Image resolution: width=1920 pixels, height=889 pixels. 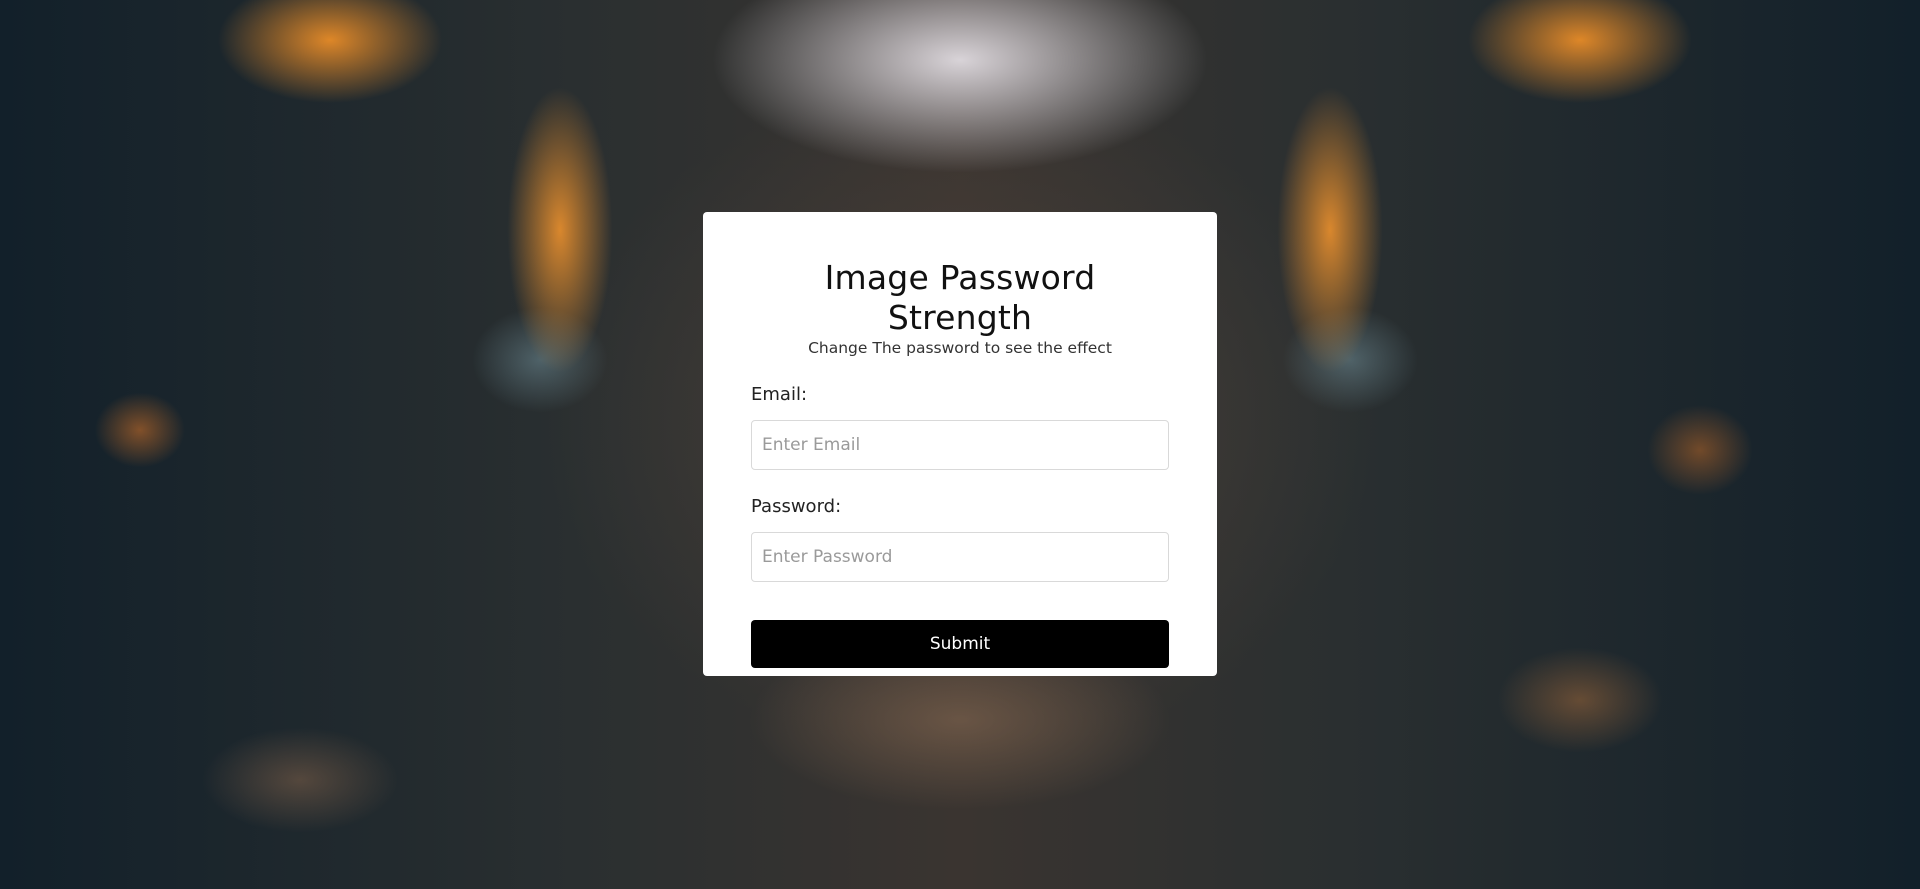 What do you see at coordinates (796, 506) in the screenshot?
I see `password-label: Password:` at bounding box center [796, 506].